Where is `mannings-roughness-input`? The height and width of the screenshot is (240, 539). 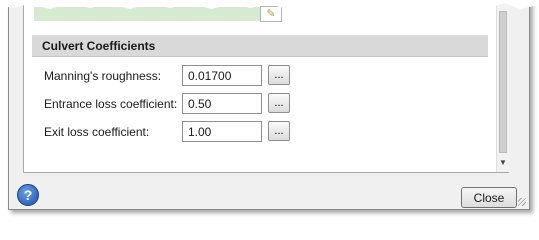
mannings-roughness-input is located at coordinates (222, 75).